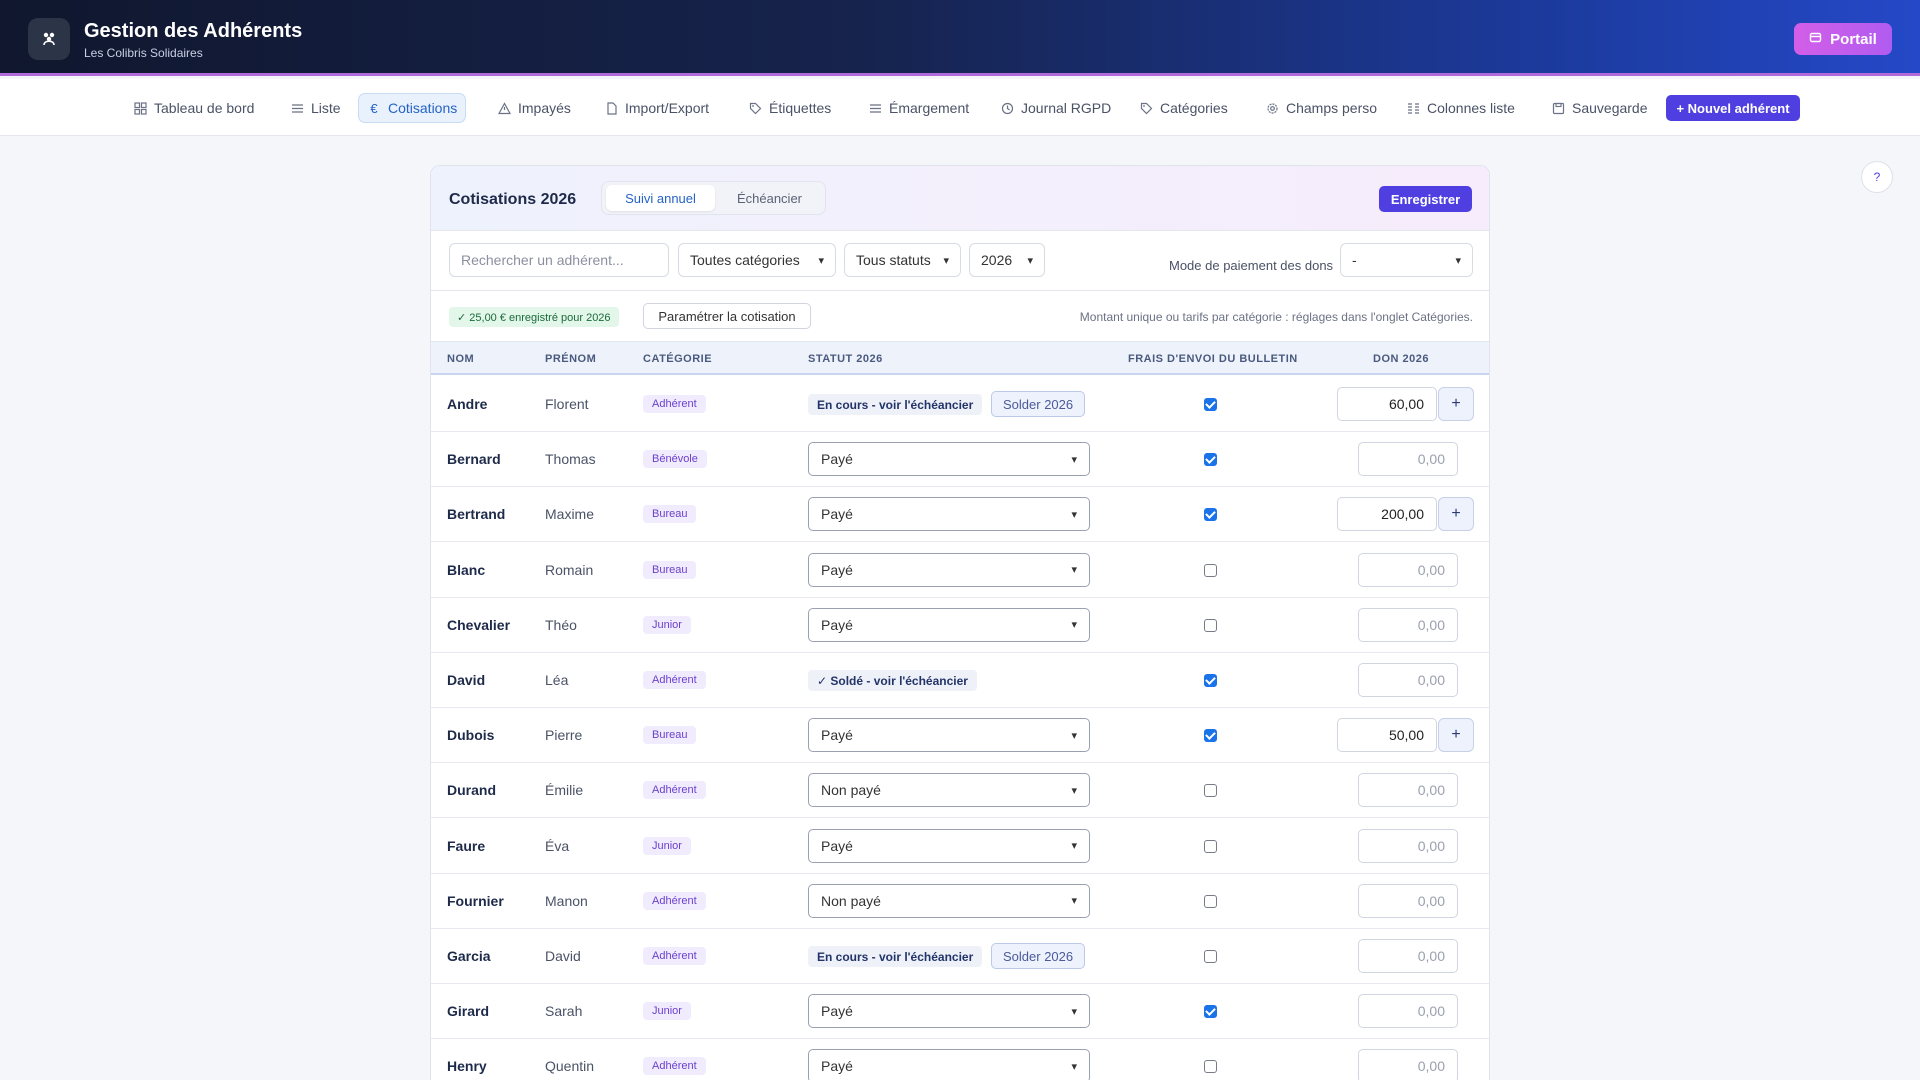 This screenshot has height=1080, width=1920. Describe the element at coordinates (1387, 735) in the screenshot. I see `donation-input: 50,00` at that location.